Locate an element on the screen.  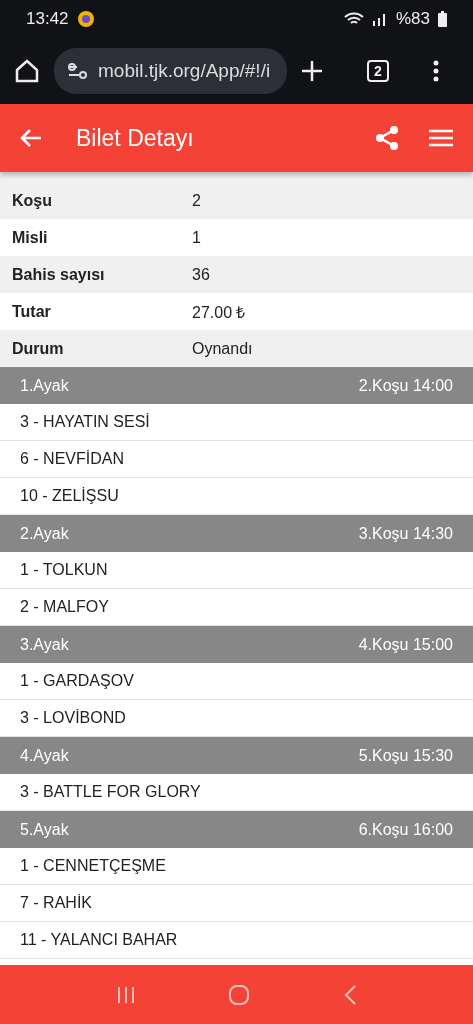
horse-entry: 1 - GARDAŞOV is located at coordinates (236, 681).